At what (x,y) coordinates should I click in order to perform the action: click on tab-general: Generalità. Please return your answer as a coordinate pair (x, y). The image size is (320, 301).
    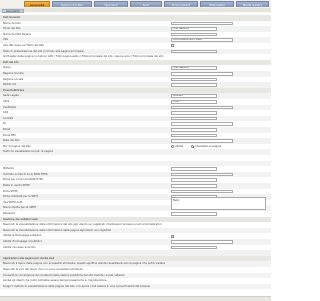
    Looking at the image, I should click on (37, 4).